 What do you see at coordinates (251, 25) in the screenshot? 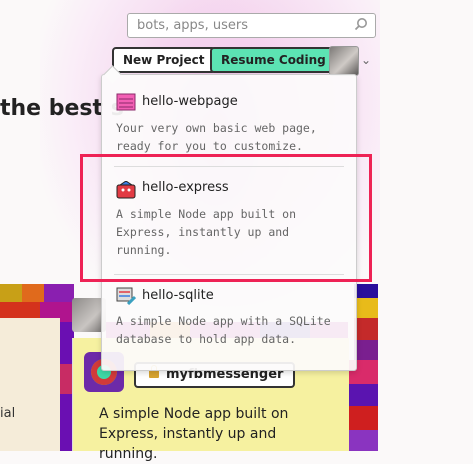
I see `search-input: bots, apps, users` at bounding box center [251, 25].